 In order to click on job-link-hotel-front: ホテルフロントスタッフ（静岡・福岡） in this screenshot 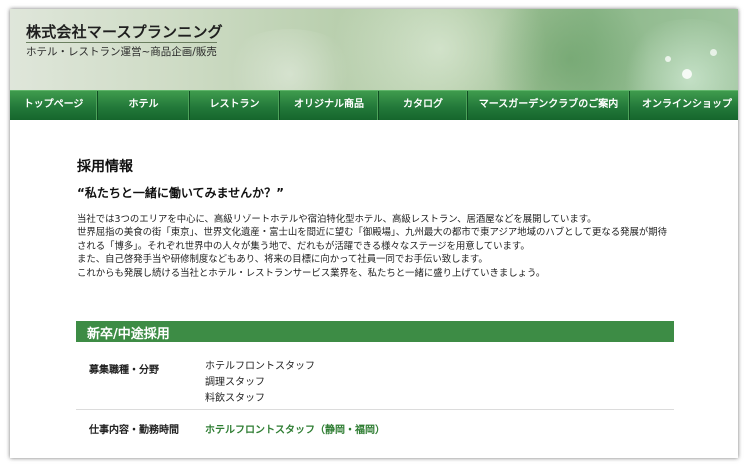, I will do `click(295, 428)`.